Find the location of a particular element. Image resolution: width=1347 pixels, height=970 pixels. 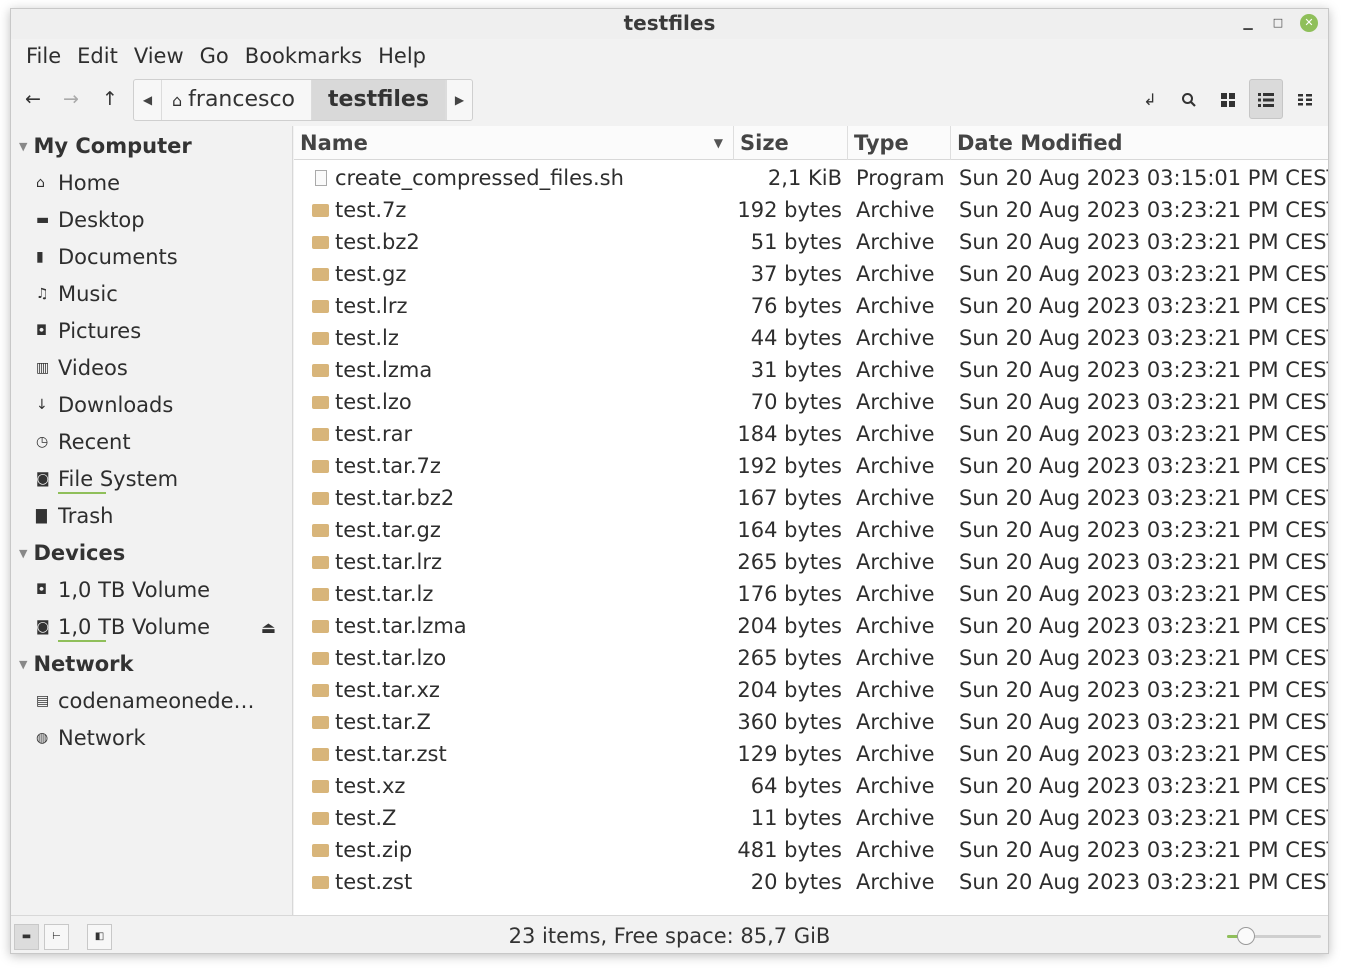

column-header-type: Type is located at coordinates (899, 143).